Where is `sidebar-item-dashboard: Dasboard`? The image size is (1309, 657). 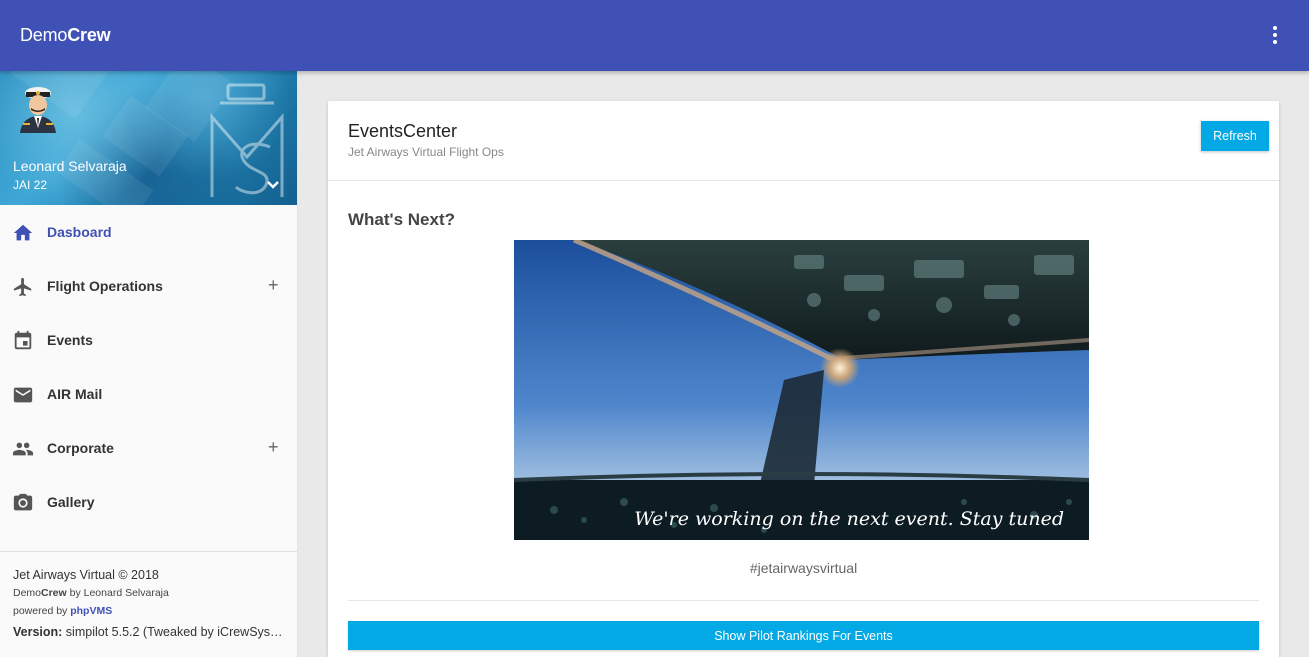
sidebar-item-dashboard: Dasboard is located at coordinates (148, 232).